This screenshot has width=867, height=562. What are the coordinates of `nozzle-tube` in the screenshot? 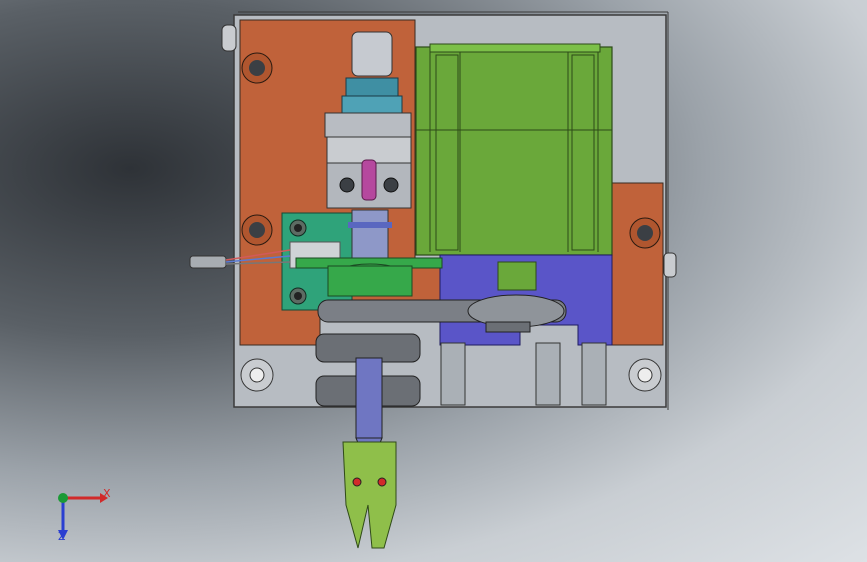 It's located at (369, 398).